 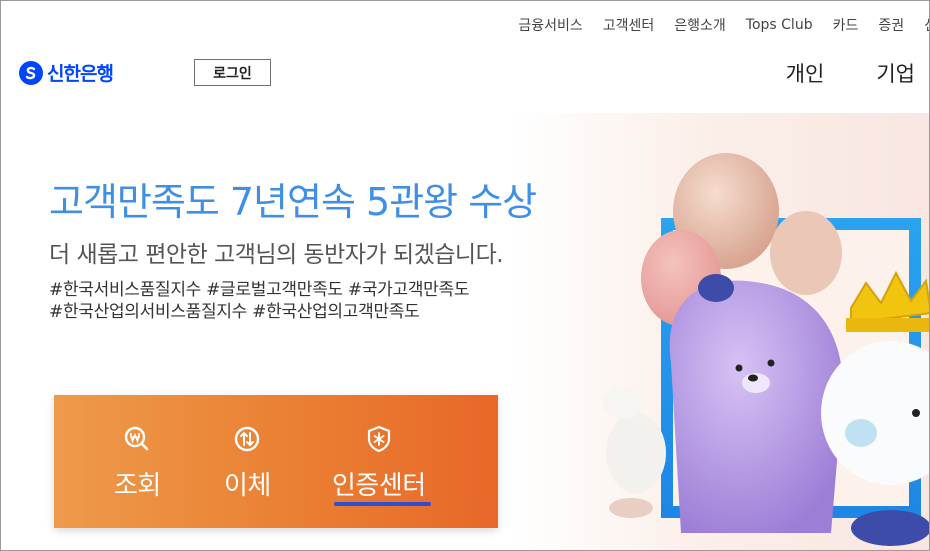 I want to click on util-link-financial-services: 금융서비스, so click(x=550, y=25).